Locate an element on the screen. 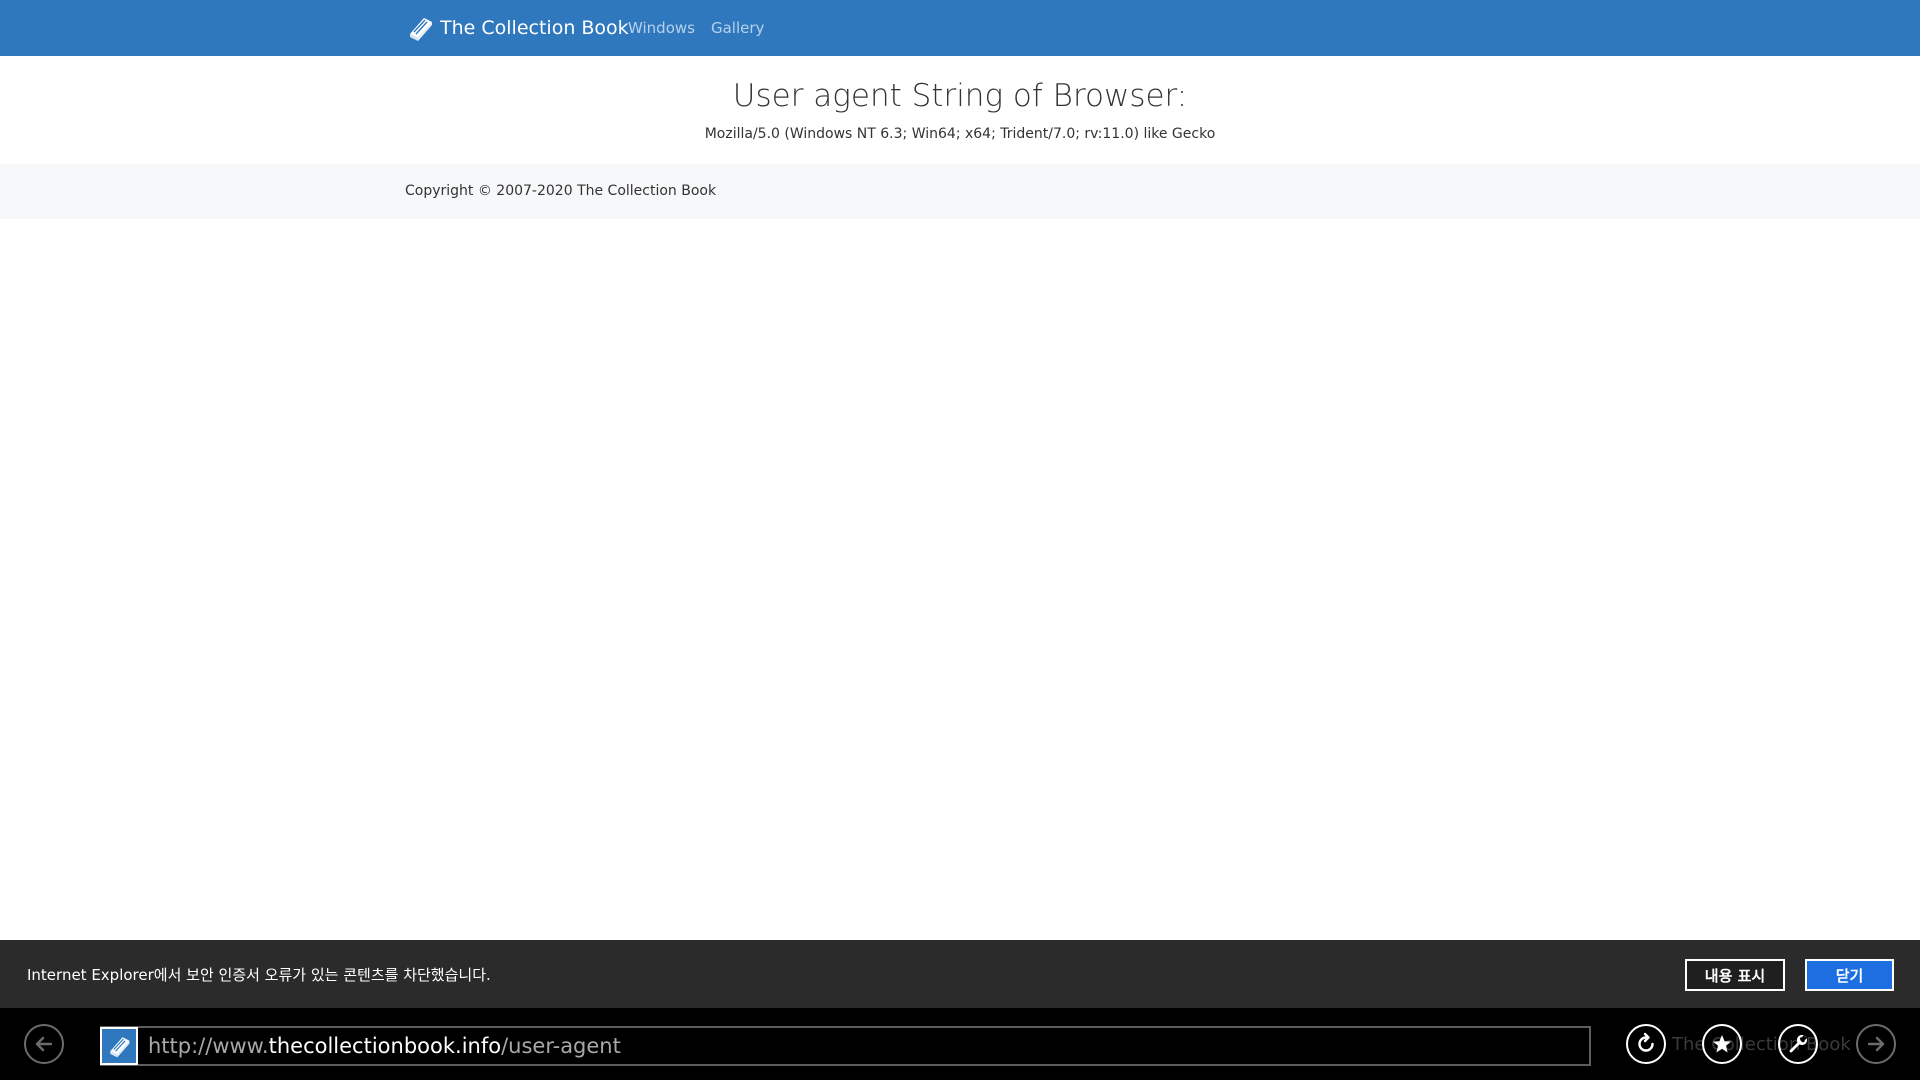  favorites-button is located at coordinates (1722, 1044).